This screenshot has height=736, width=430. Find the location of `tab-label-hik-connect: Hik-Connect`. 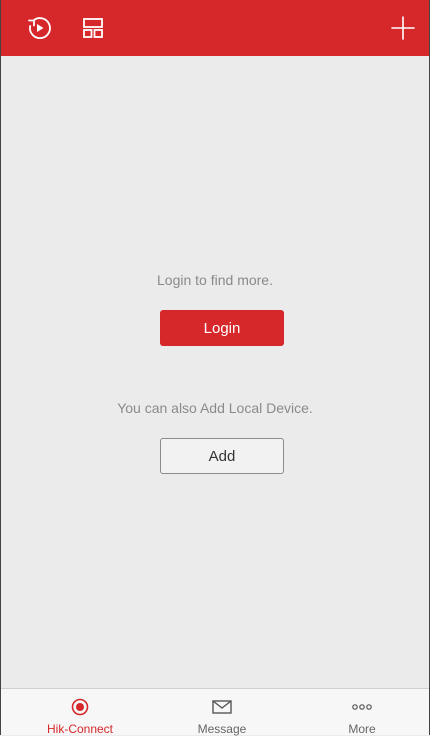

tab-label-hik-connect: Hik-Connect is located at coordinates (80, 729).